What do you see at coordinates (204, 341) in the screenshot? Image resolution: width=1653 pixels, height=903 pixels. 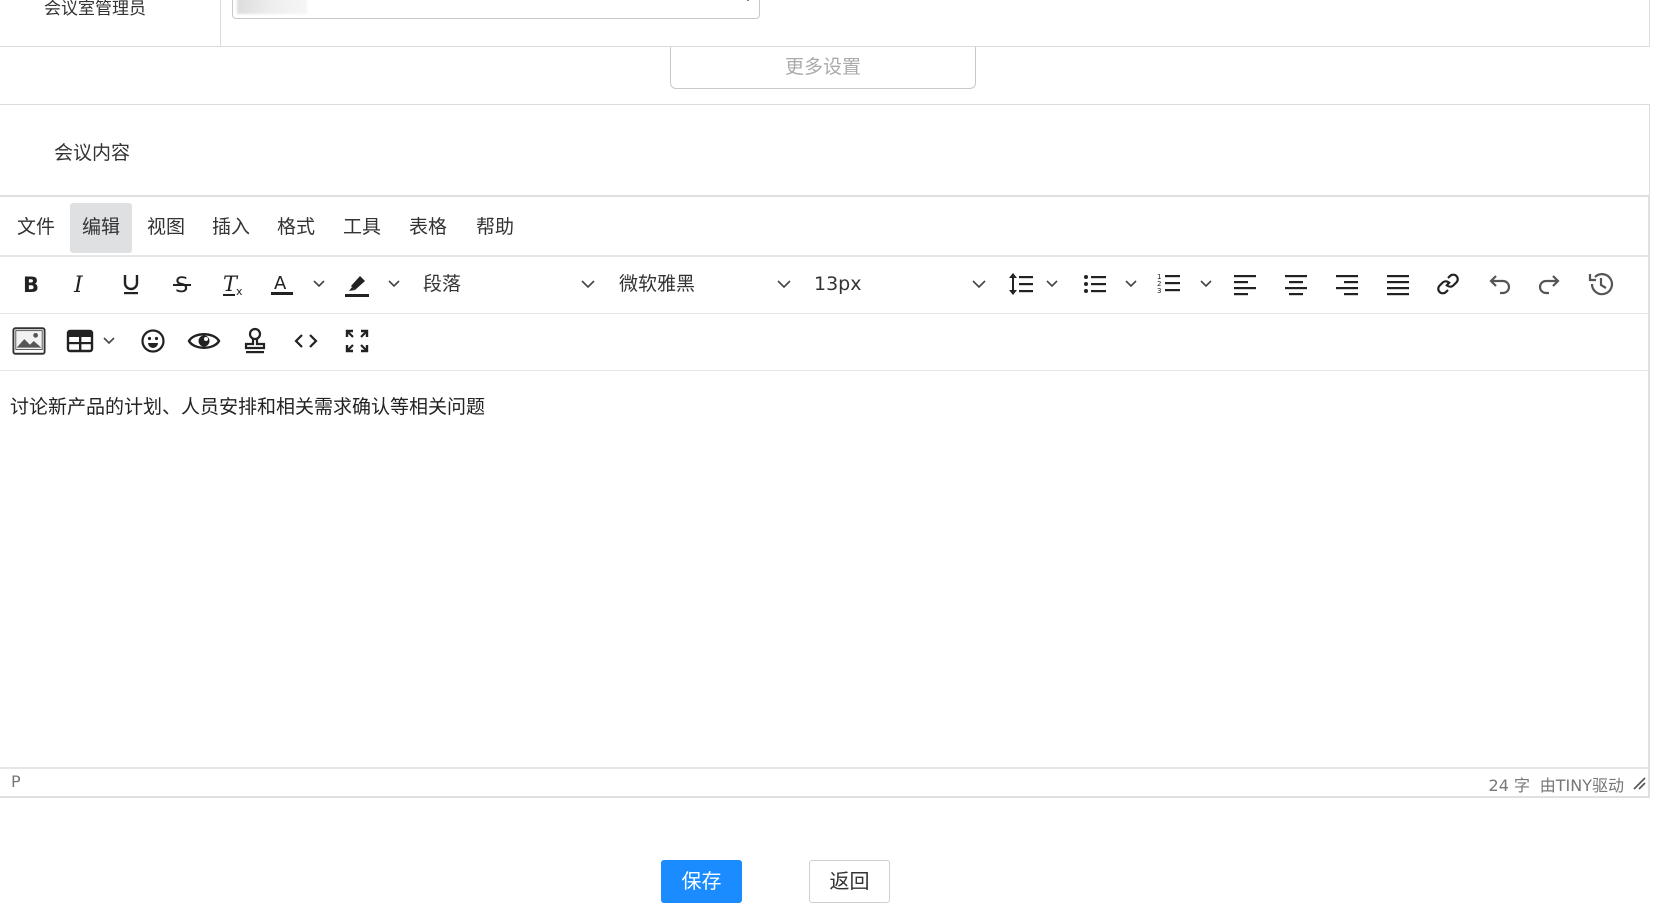 I see `preview-icon` at bounding box center [204, 341].